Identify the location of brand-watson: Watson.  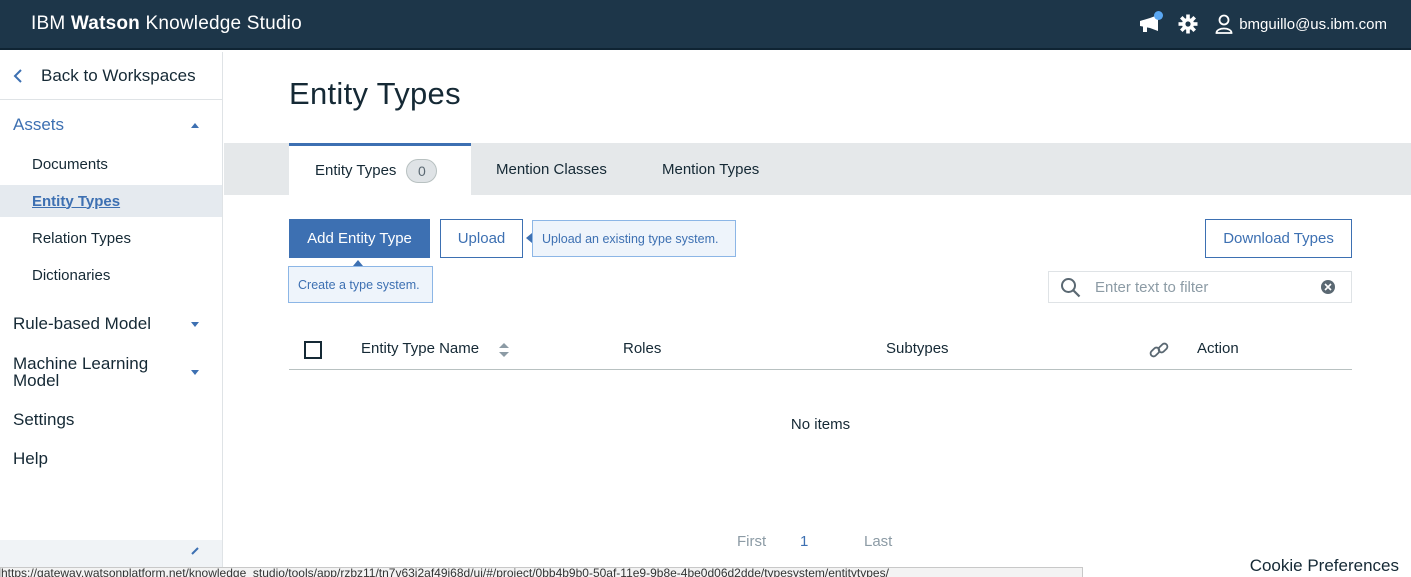
(105, 23).